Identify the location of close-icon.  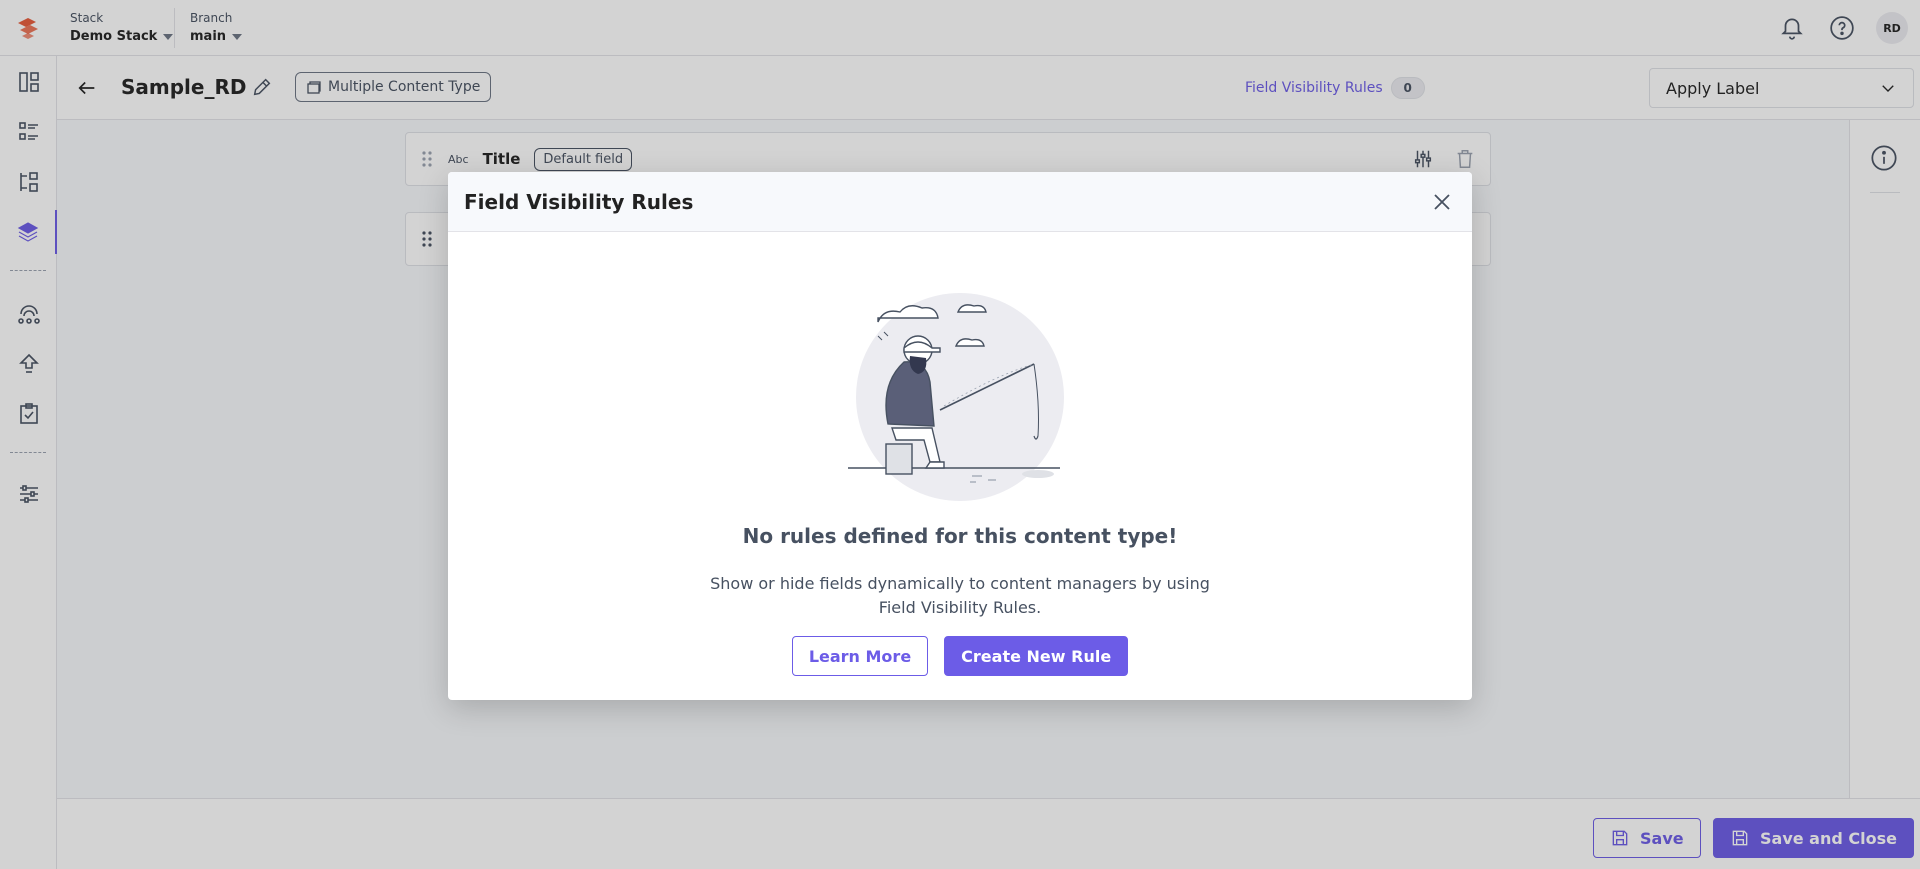
(1442, 202).